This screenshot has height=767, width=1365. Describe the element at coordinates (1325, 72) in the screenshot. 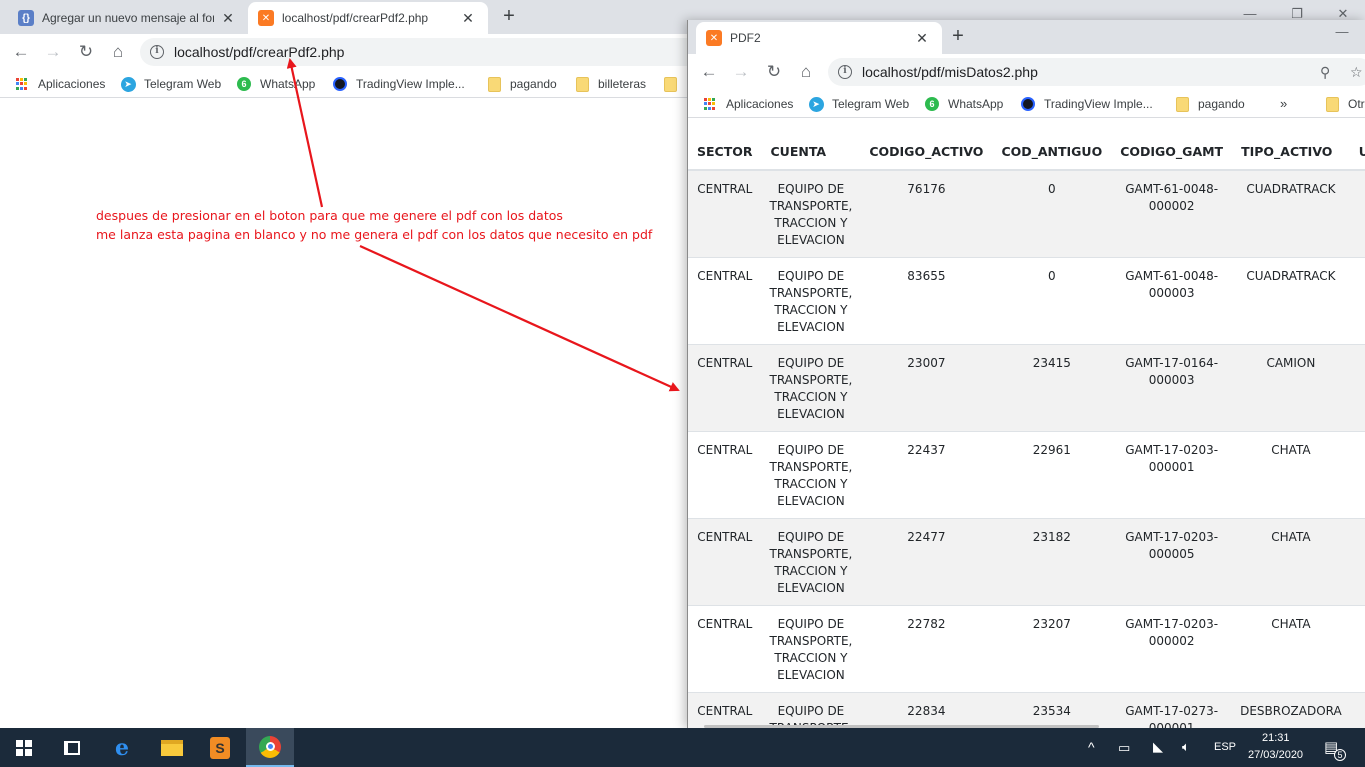

I see `zoom-icon: ⚲` at that location.